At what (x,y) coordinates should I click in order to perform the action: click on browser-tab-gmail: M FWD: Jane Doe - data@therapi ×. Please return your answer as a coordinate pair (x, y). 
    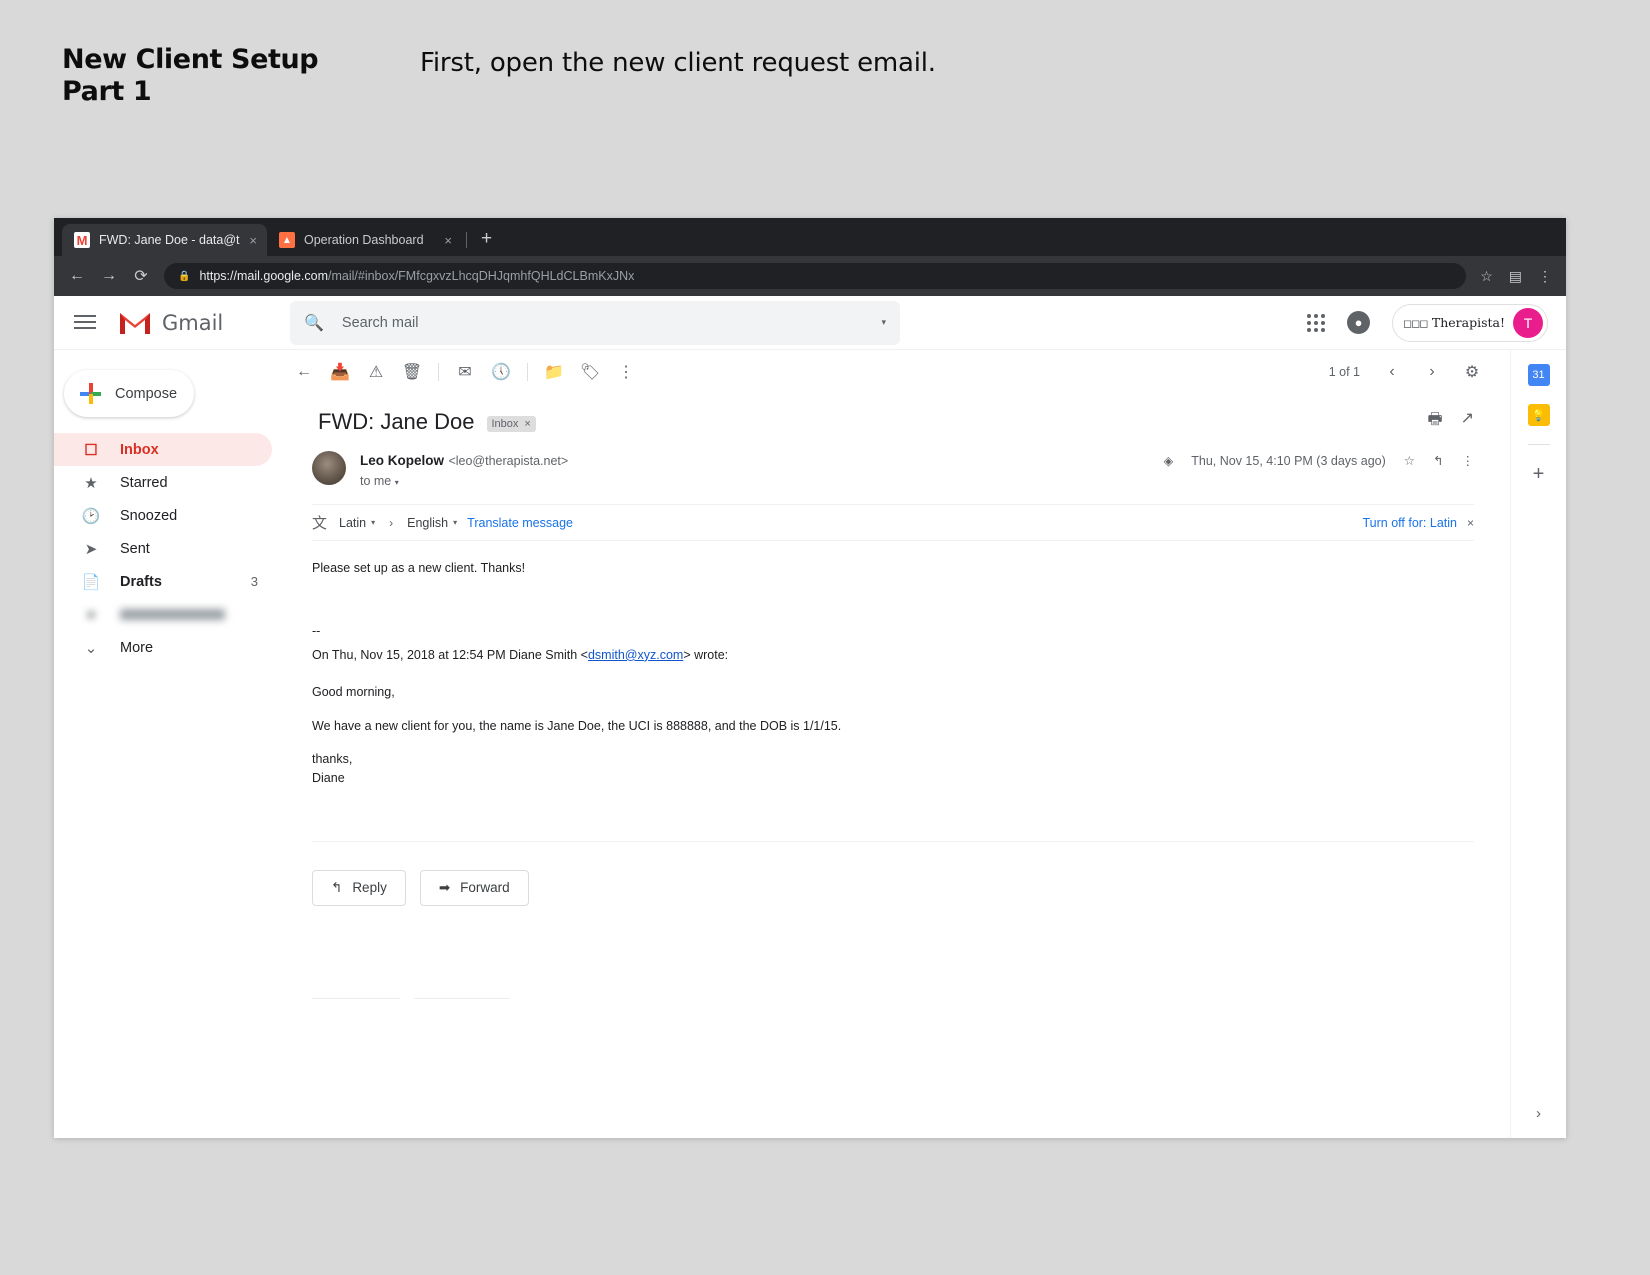
    Looking at the image, I should click on (164, 240).